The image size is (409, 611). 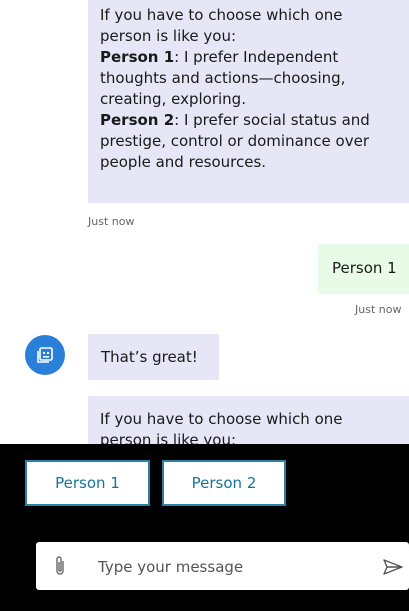 I want to click on person-2-label: Person 2, so click(x=137, y=120).